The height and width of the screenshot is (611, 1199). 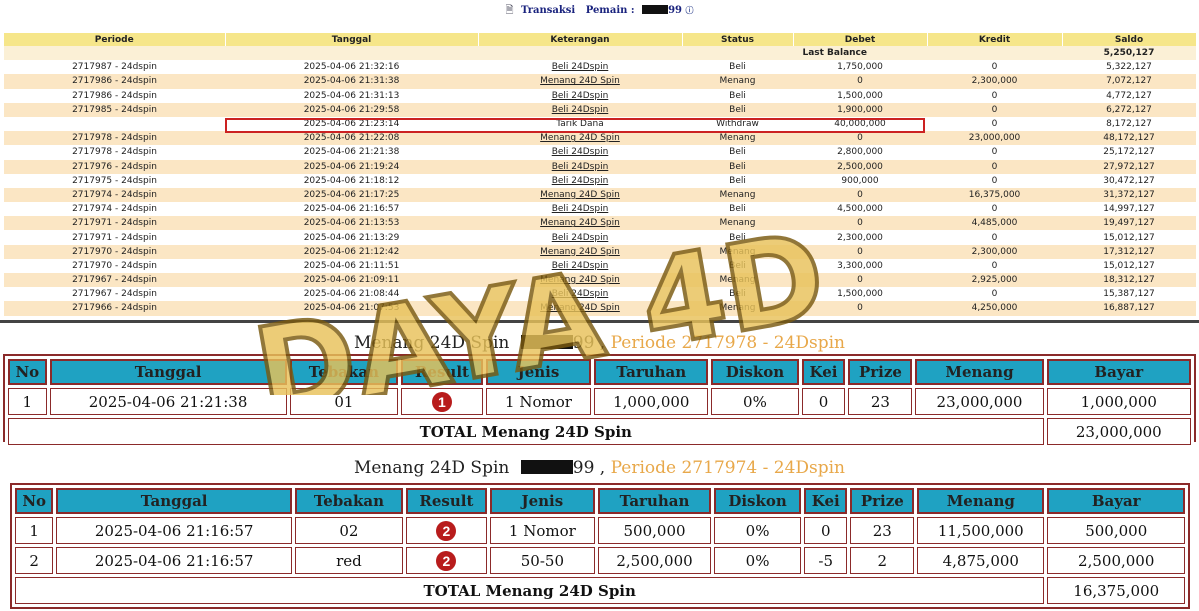 What do you see at coordinates (979, 372) in the screenshot?
I see `detail-col-menang: Menang` at bounding box center [979, 372].